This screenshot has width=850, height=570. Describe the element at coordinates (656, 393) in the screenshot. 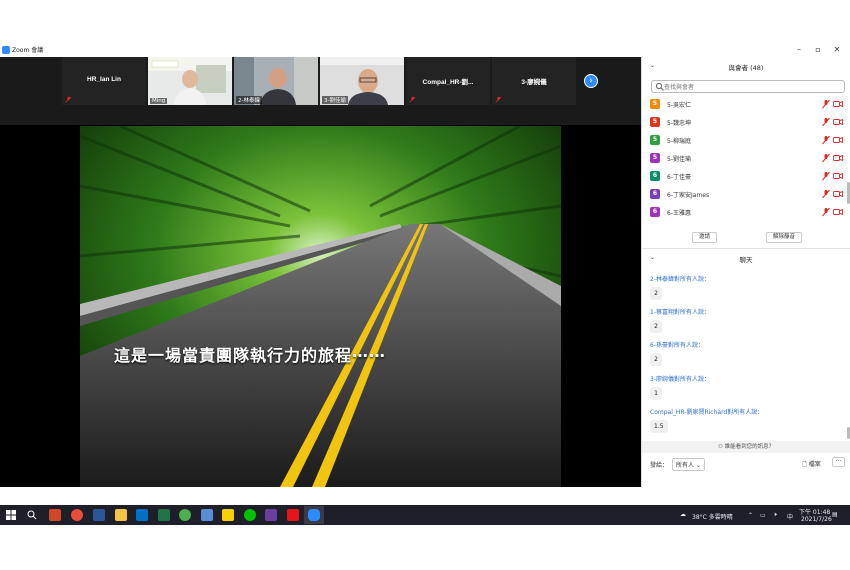

I see `chat-message: 1` at that location.